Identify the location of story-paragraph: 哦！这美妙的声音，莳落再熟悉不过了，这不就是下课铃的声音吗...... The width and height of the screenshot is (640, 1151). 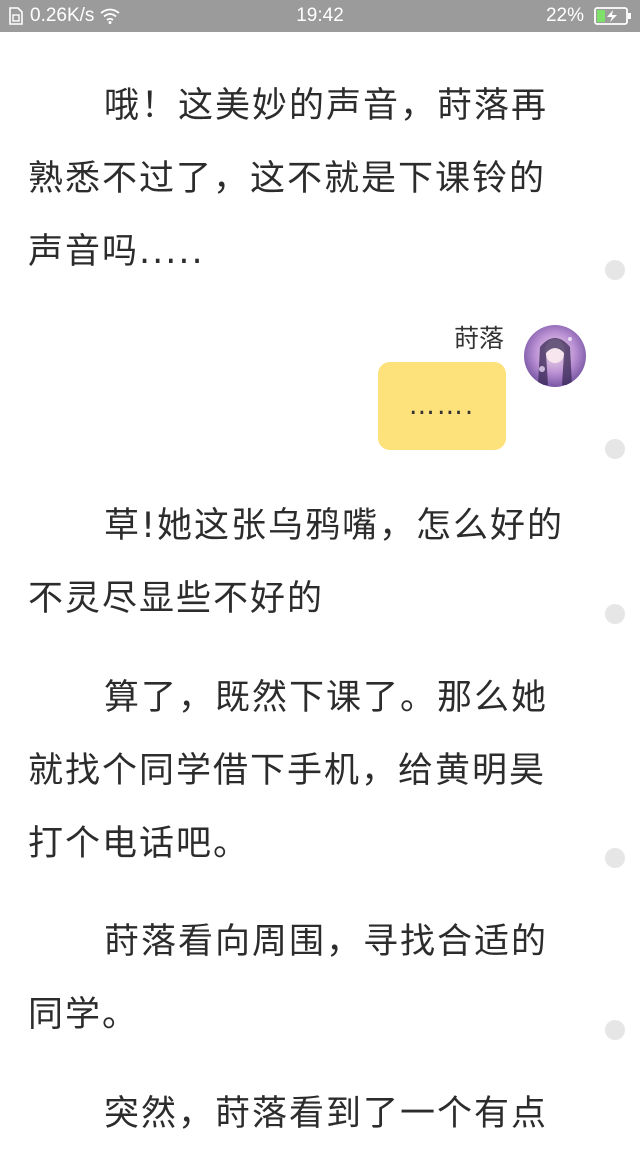
(288, 179).